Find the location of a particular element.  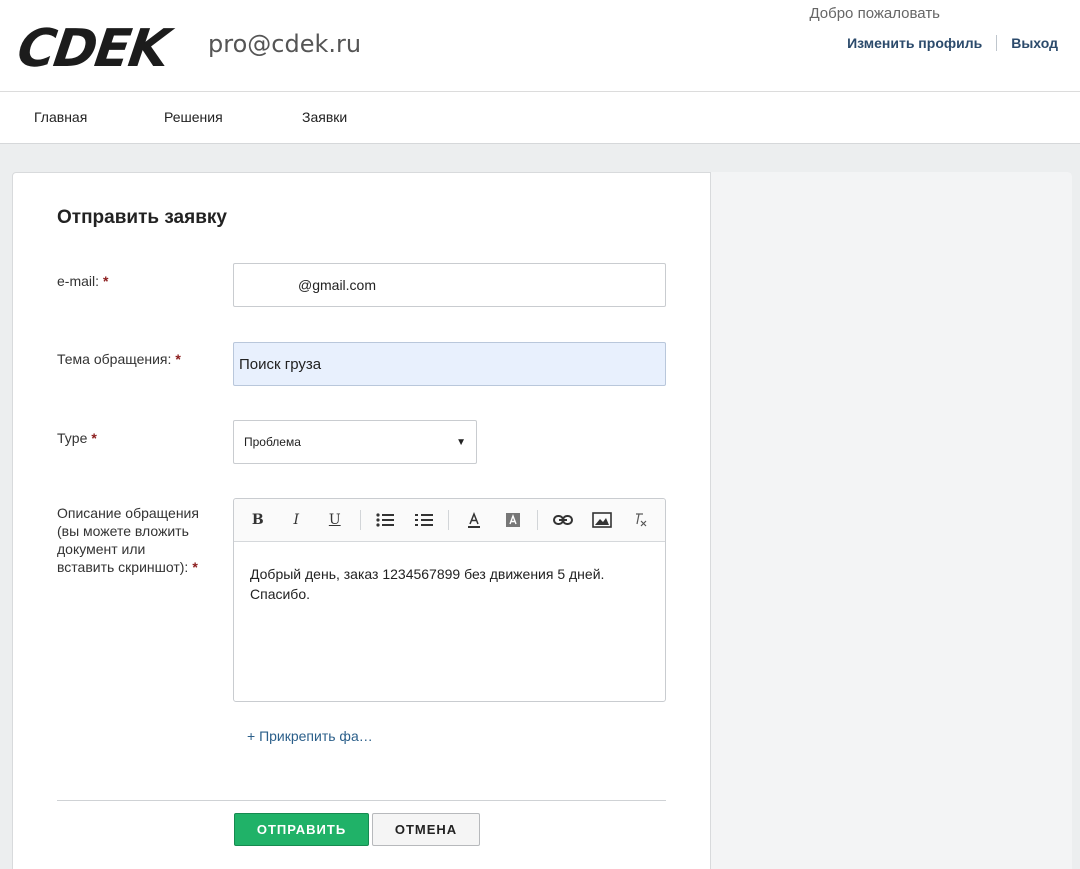

link-icon is located at coordinates (563, 520).